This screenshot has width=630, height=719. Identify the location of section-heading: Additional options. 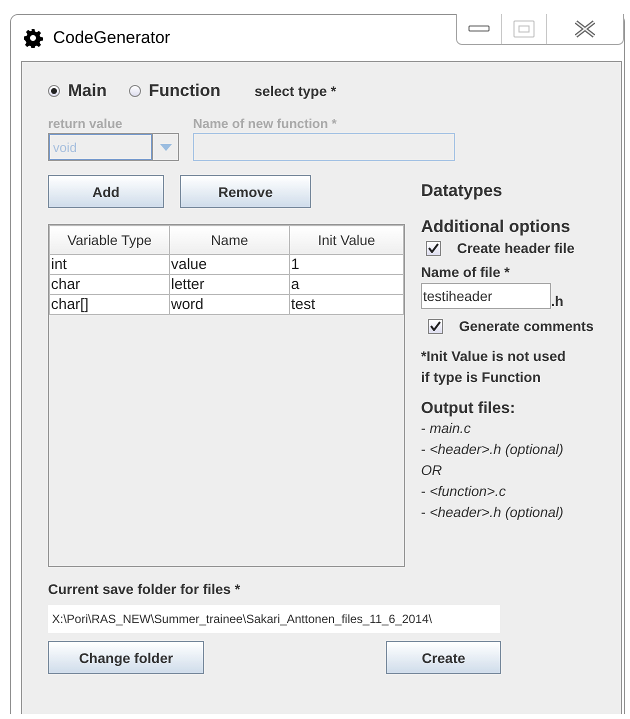
(496, 227).